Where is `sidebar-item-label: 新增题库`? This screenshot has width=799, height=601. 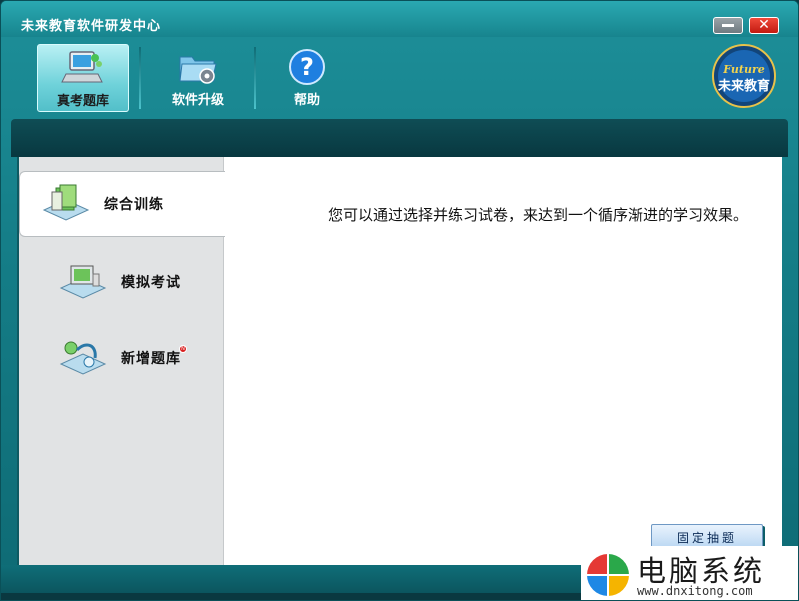
sidebar-item-label: 新增题库 is located at coordinates (151, 359).